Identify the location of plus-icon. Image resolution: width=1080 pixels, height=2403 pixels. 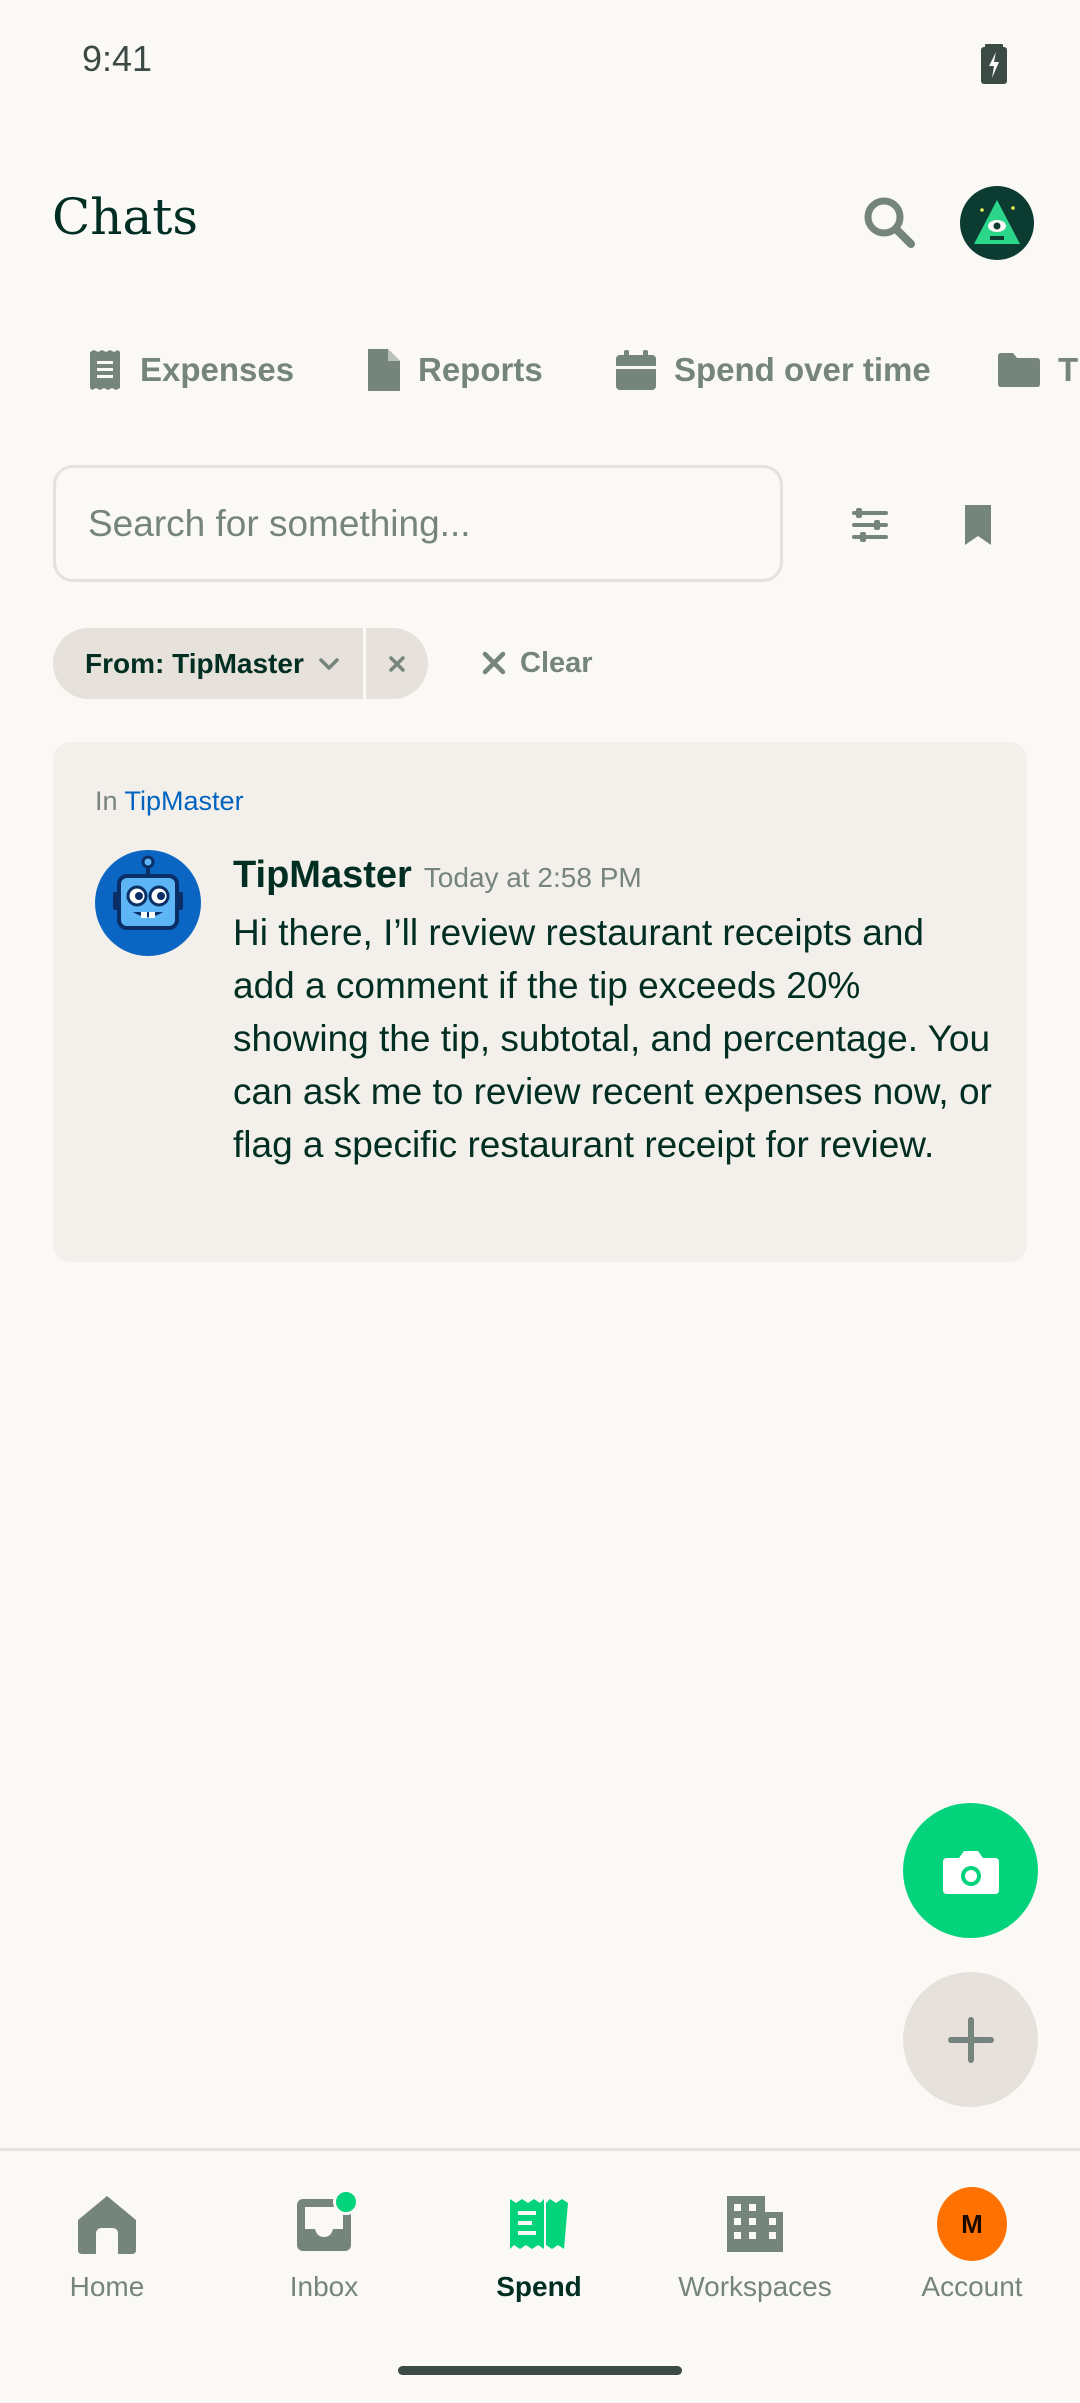
(970, 2039).